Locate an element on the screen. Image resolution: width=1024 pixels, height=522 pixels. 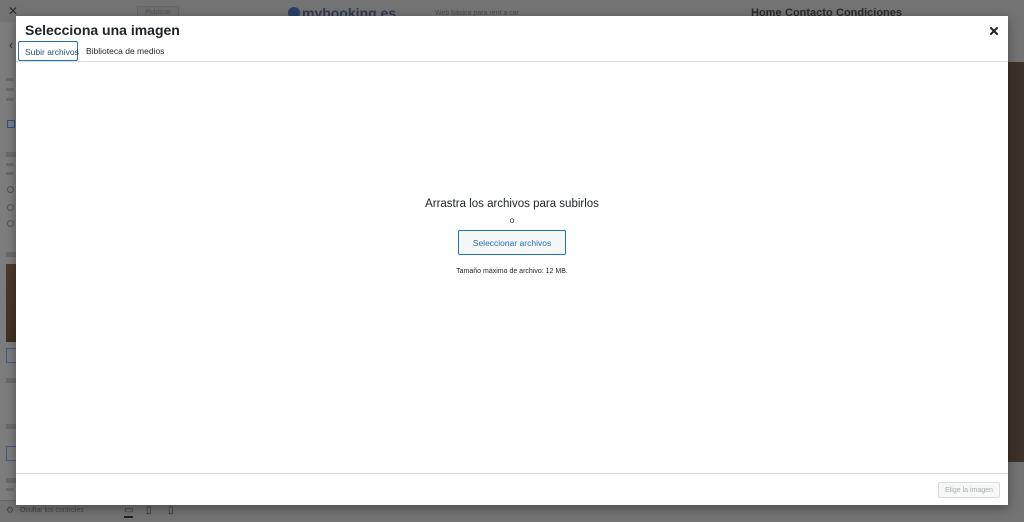
hide-controls-label: Ocultar los controles is located at coordinates (52, 510).